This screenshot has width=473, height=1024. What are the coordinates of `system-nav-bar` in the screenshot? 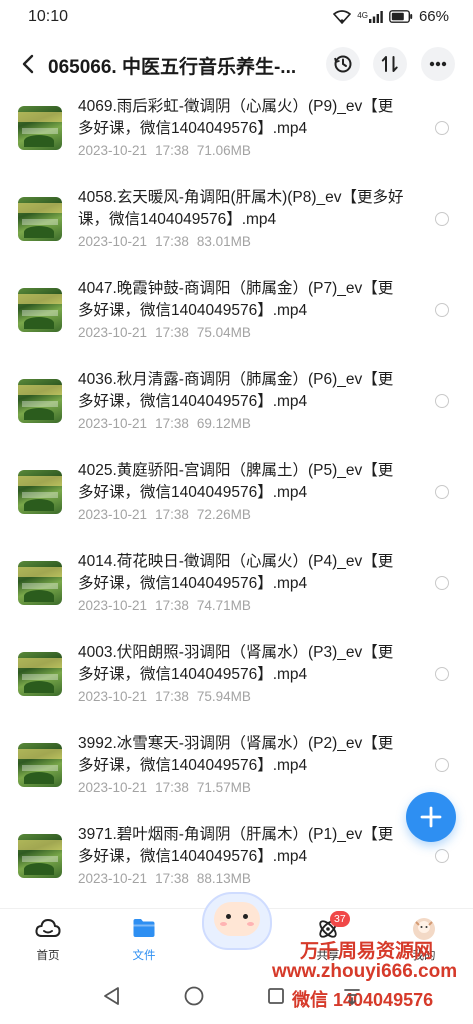 It's located at (236, 996).